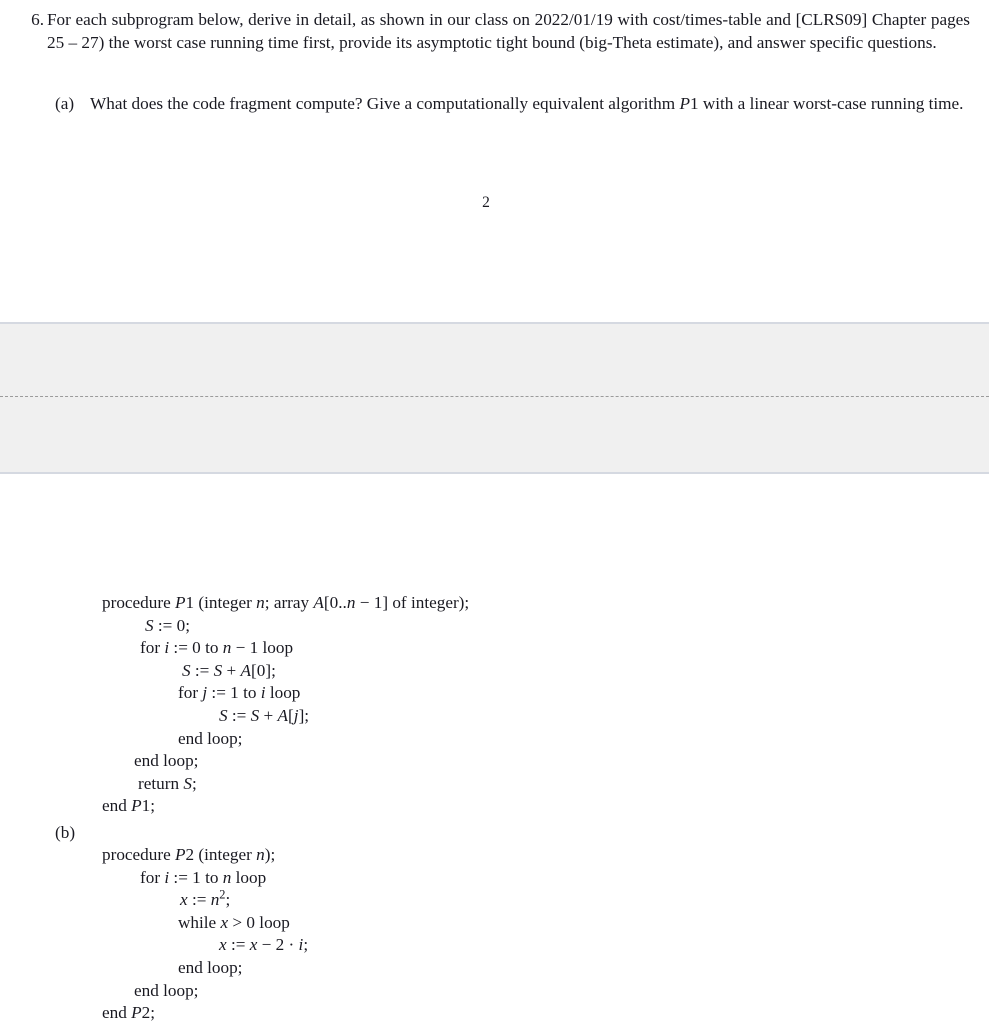 The image size is (989, 1025). I want to click on code-line: end P2;, so click(128, 1013).